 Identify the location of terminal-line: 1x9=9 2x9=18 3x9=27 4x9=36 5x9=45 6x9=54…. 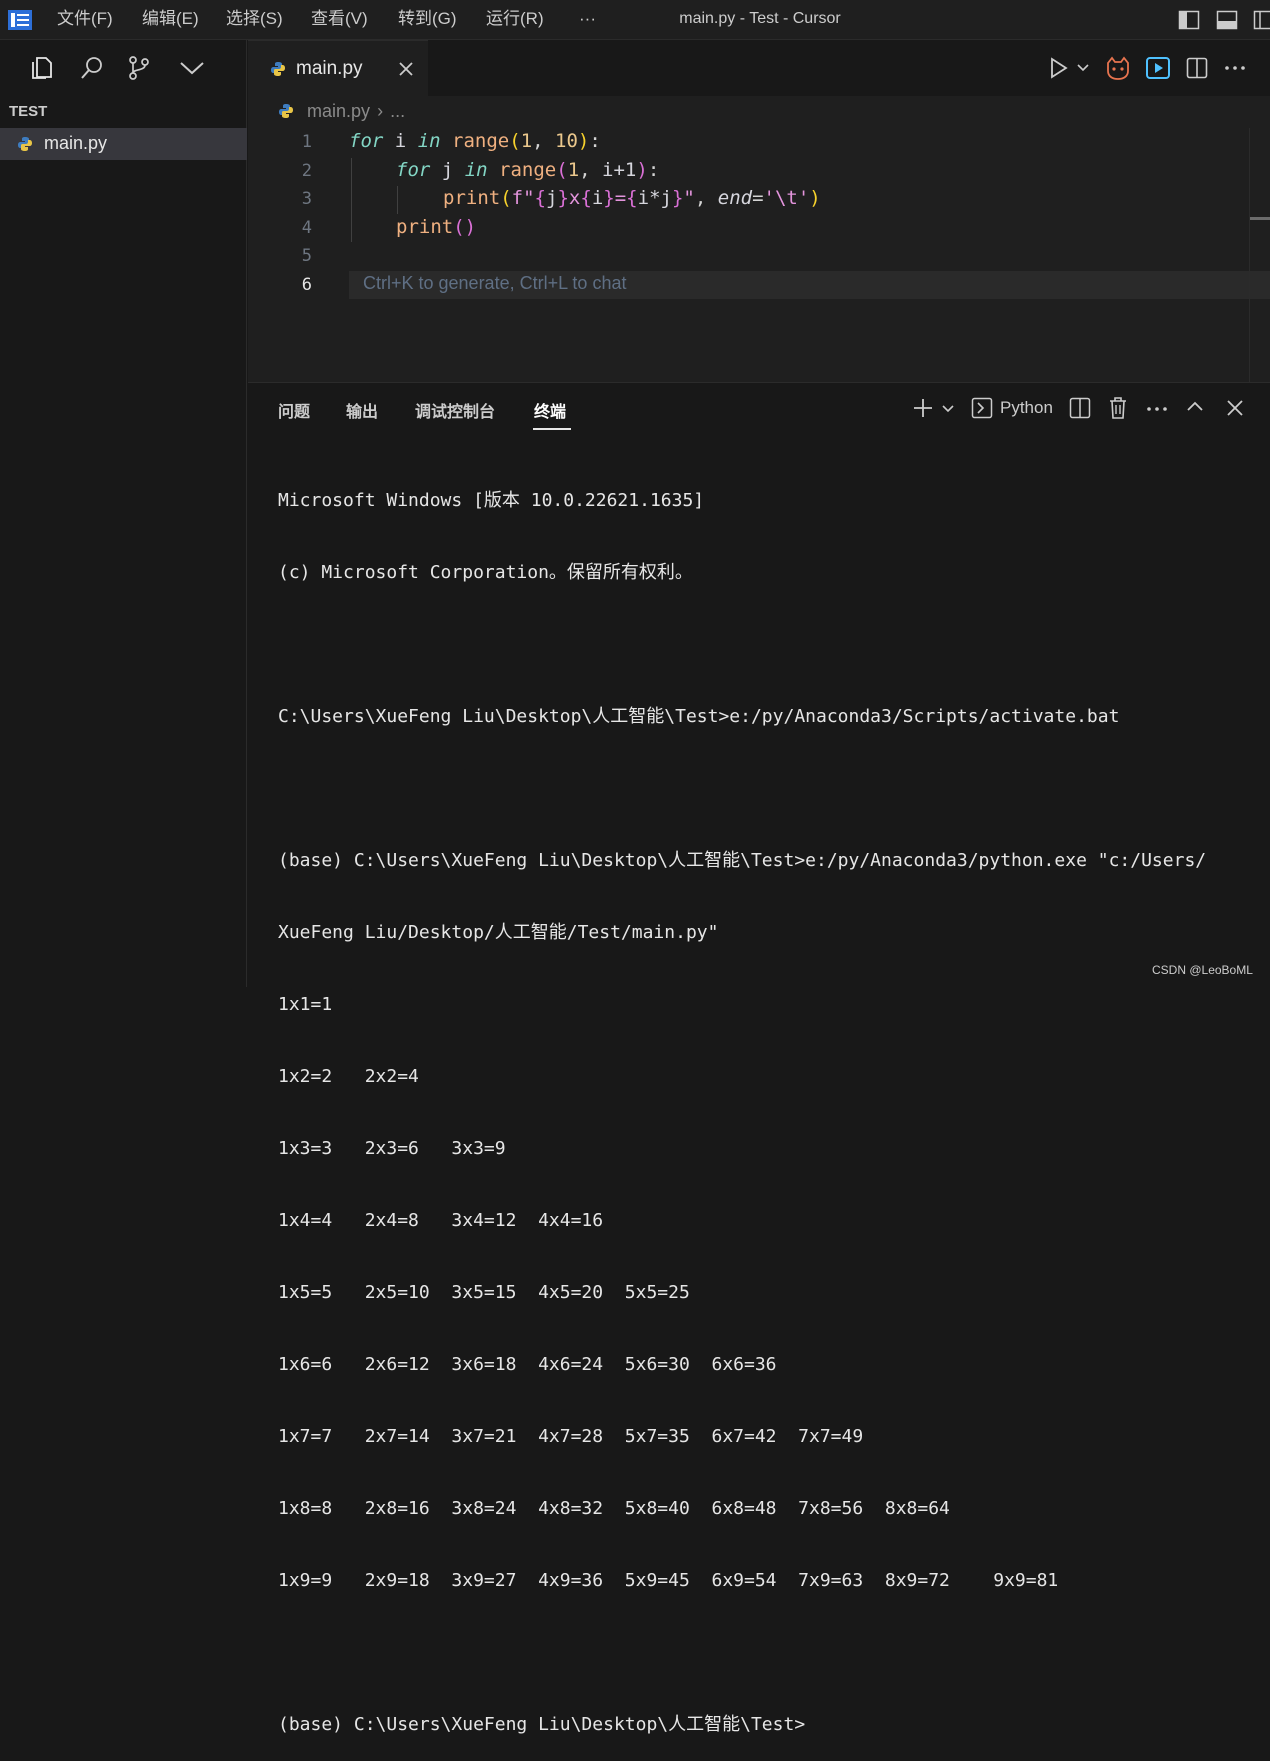
(742, 1581).